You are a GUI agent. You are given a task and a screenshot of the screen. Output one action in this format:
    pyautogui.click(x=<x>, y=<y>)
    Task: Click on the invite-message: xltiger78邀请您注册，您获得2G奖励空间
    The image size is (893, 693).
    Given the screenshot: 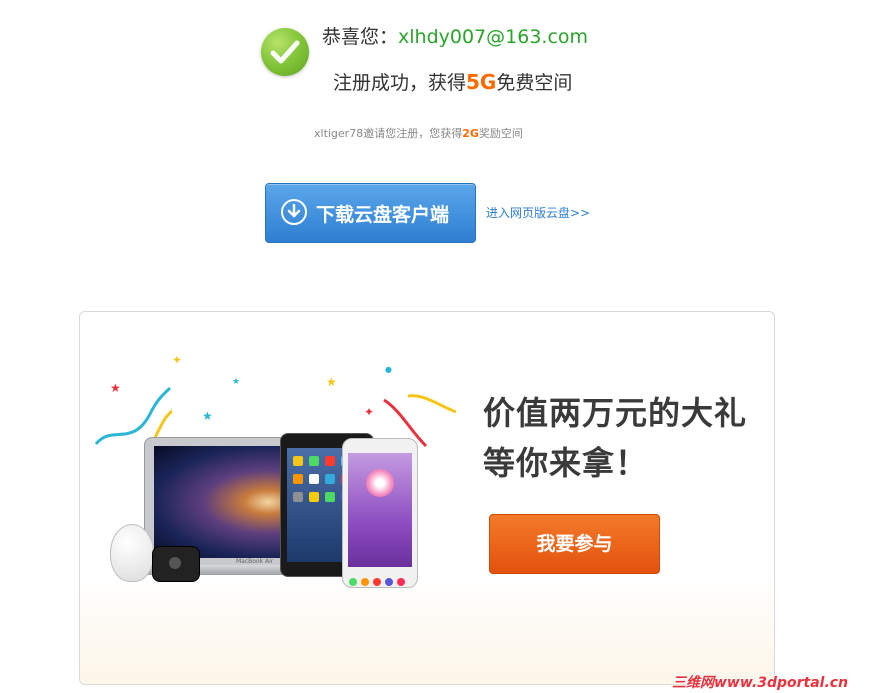 What is the action you would take?
    pyautogui.click(x=418, y=133)
    